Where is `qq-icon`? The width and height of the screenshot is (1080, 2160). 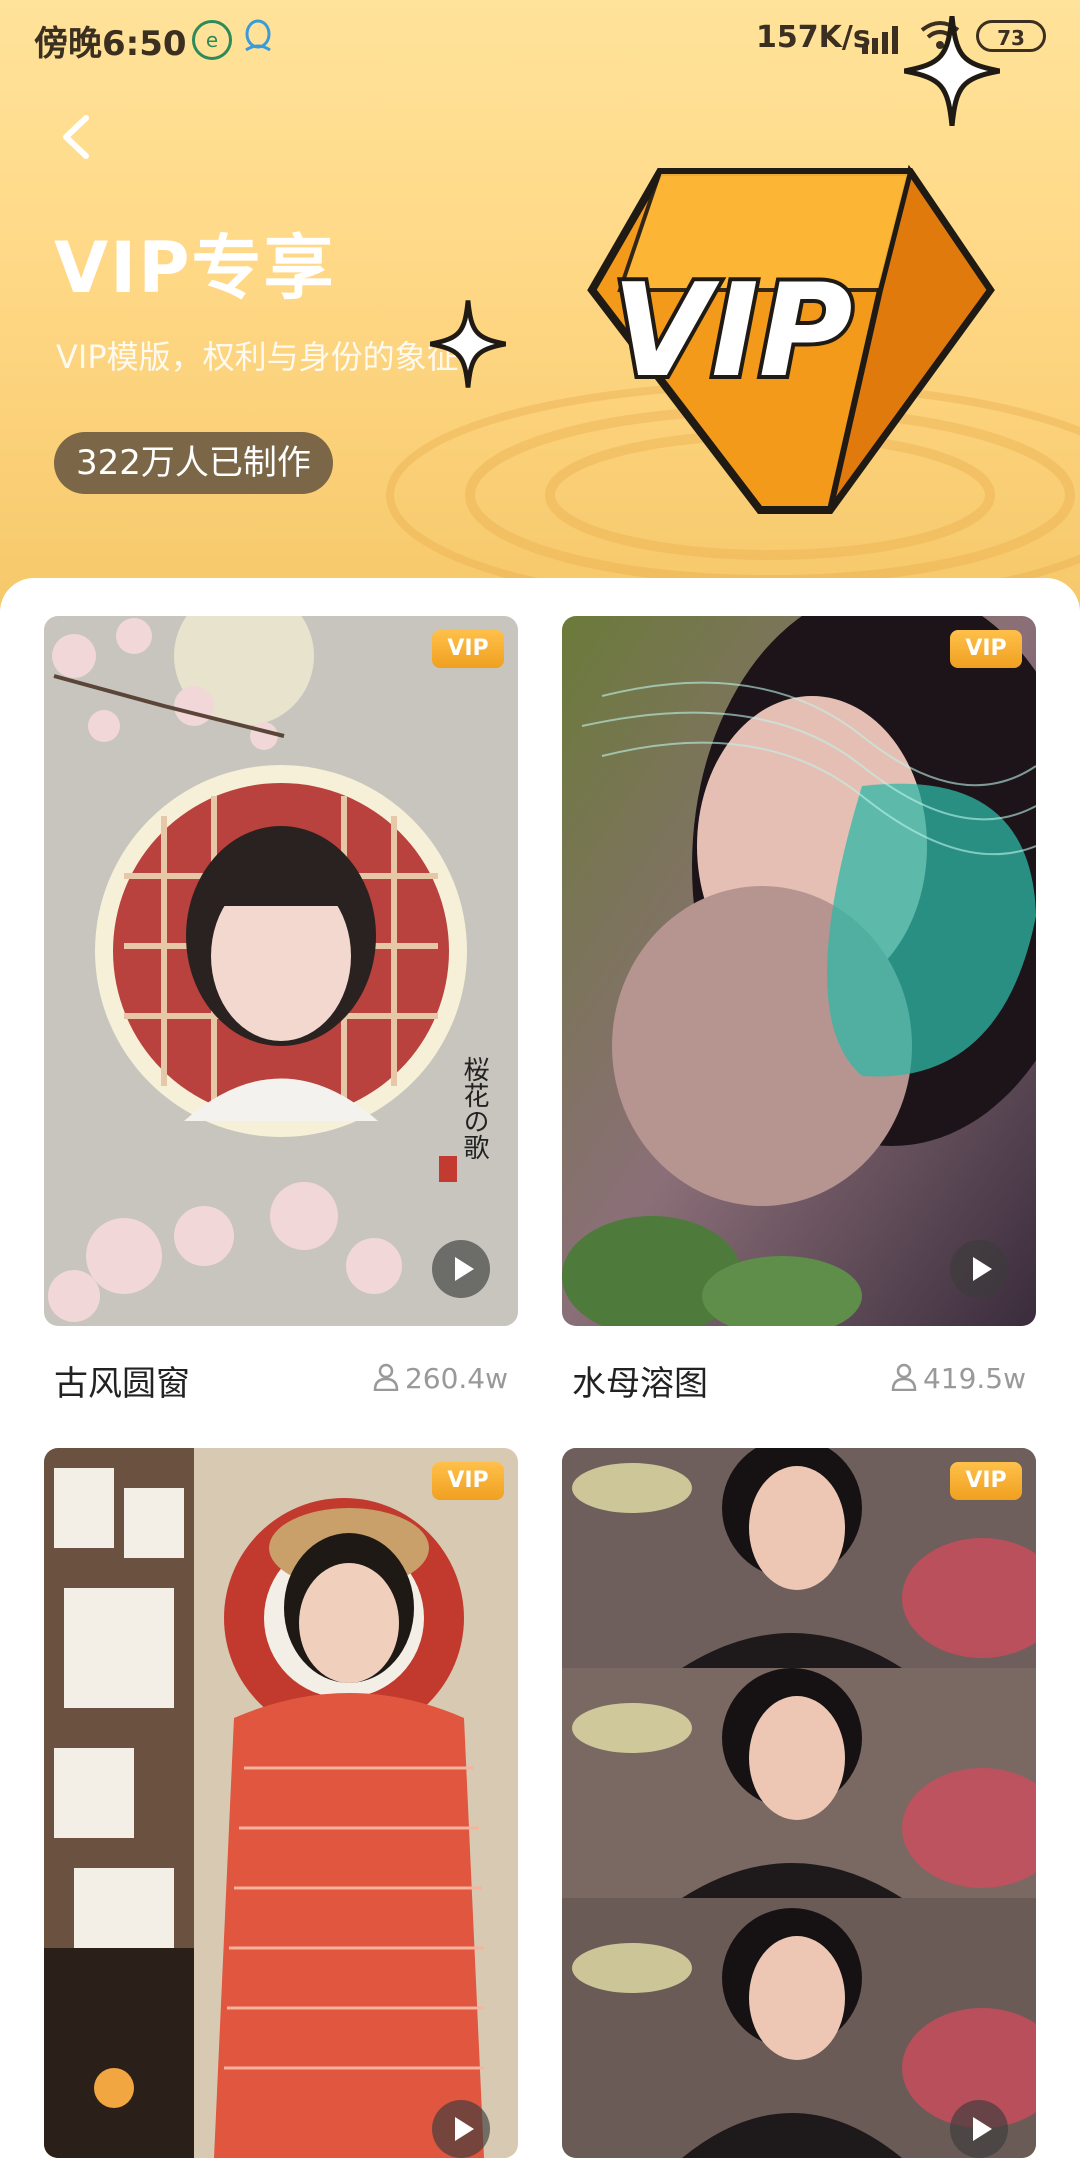
qq-icon is located at coordinates (258, 35).